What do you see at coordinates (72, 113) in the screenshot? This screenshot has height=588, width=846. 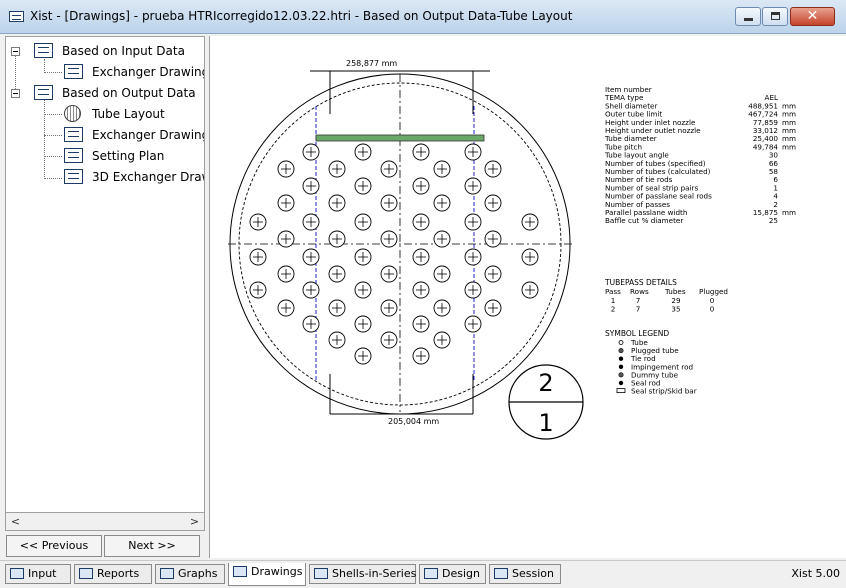 I see `tube-layout-icon` at bounding box center [72, 113].